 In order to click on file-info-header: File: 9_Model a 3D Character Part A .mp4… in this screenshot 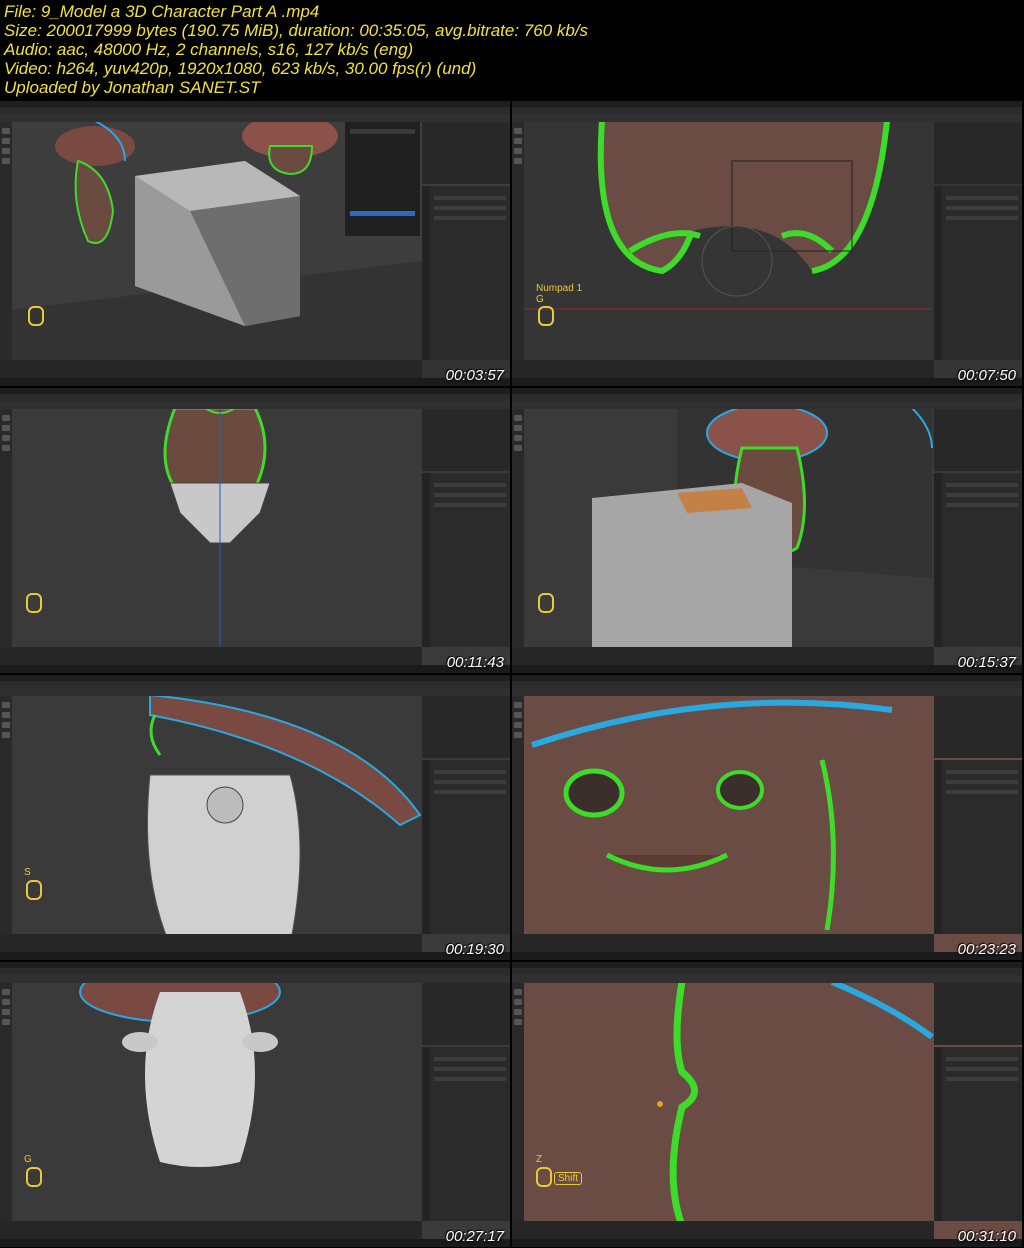, I will do `click(512, 50)`.